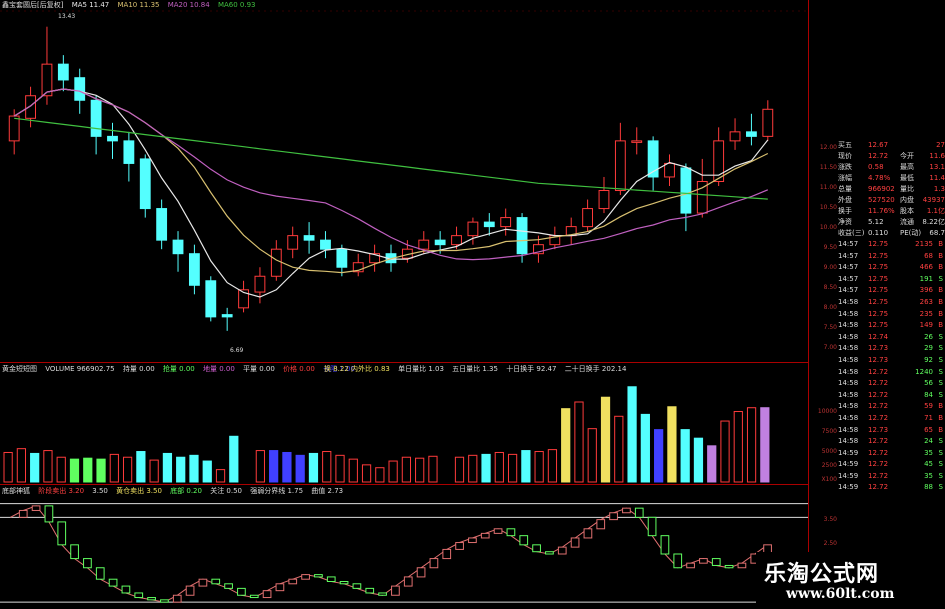  What do you see at coordinates (891, 431) in the screenshot?
I see `tick-row: 14:58 12.73 65 B` at bounding box center [891, 431].